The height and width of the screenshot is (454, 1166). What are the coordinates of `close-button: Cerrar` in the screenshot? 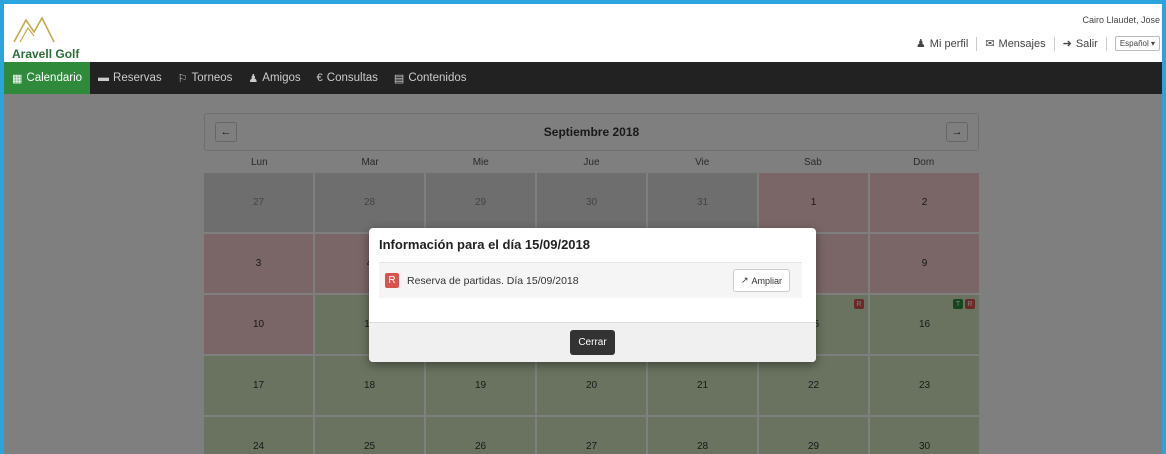 It's located at (592, 342).